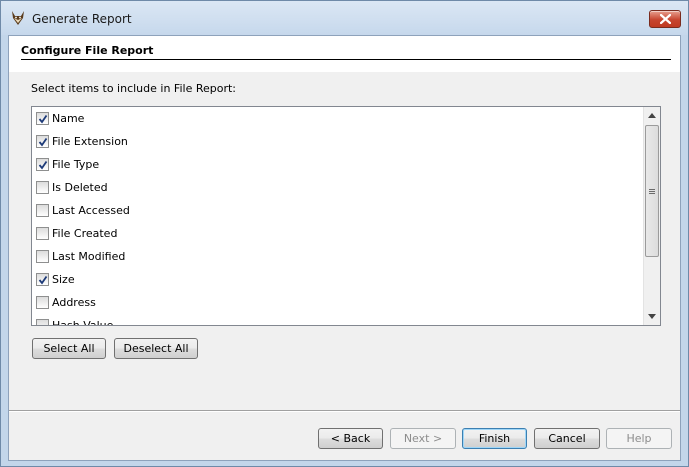  Describe the element at coordinates (91, 210) in the screenshot. I see `item-label: Last Accessed` at that location.